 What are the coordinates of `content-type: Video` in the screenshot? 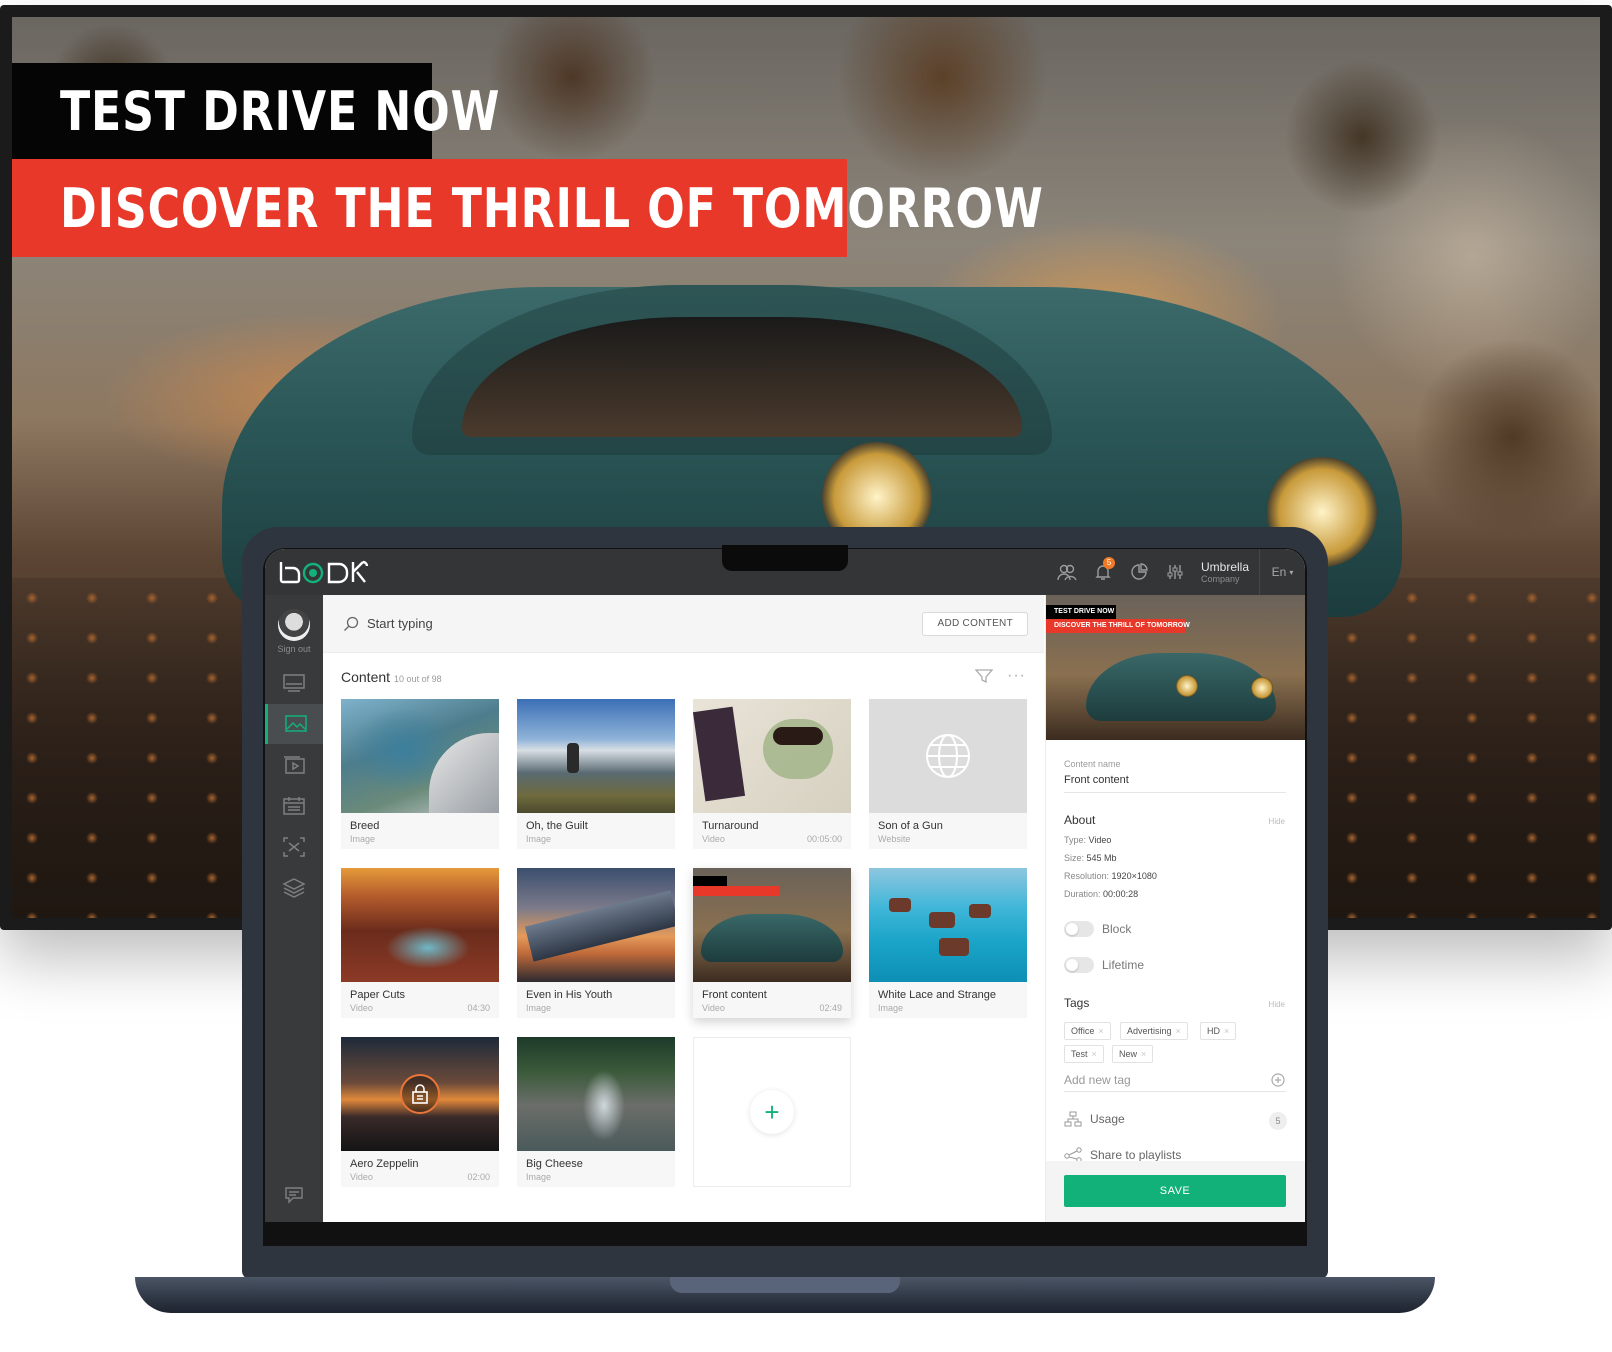 It's located at (713, 1008).